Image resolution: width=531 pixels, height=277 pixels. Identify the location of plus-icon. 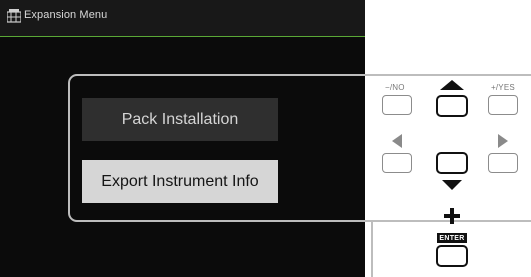
(452, 216).